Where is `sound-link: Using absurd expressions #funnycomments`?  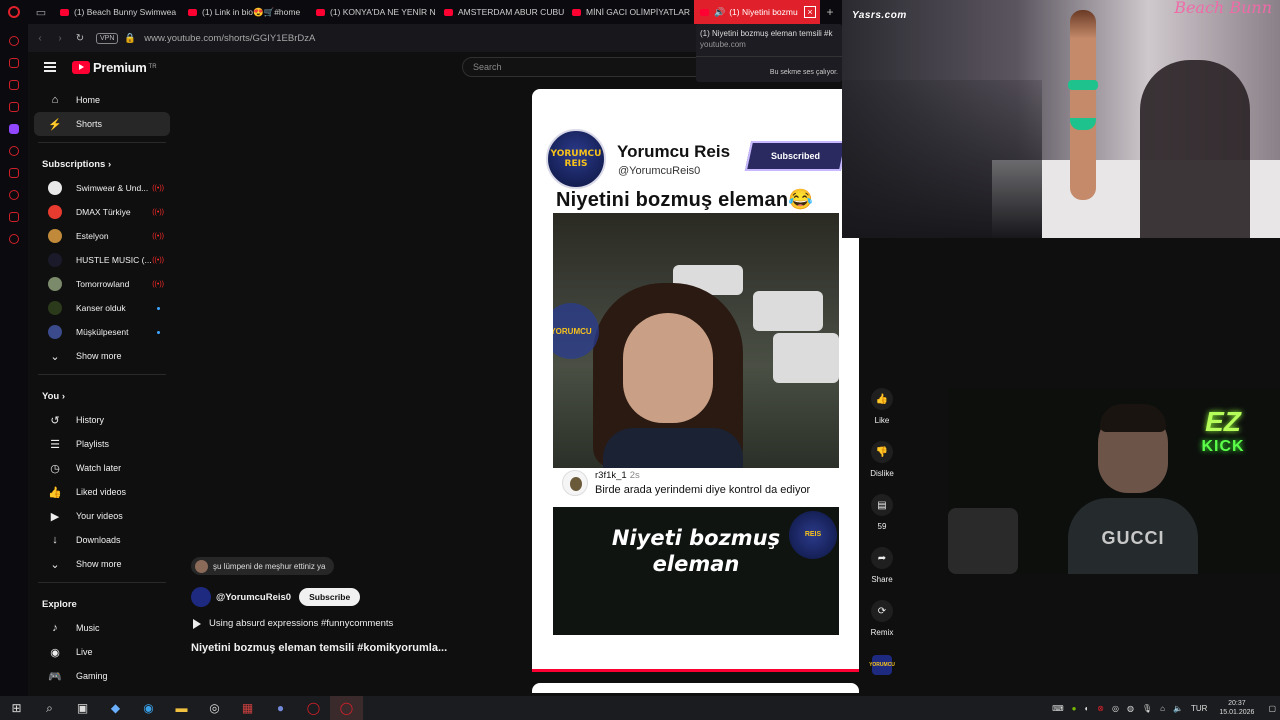 sound-link: Using absurd expressions #funnycomments is located at coordinates (293, 623).